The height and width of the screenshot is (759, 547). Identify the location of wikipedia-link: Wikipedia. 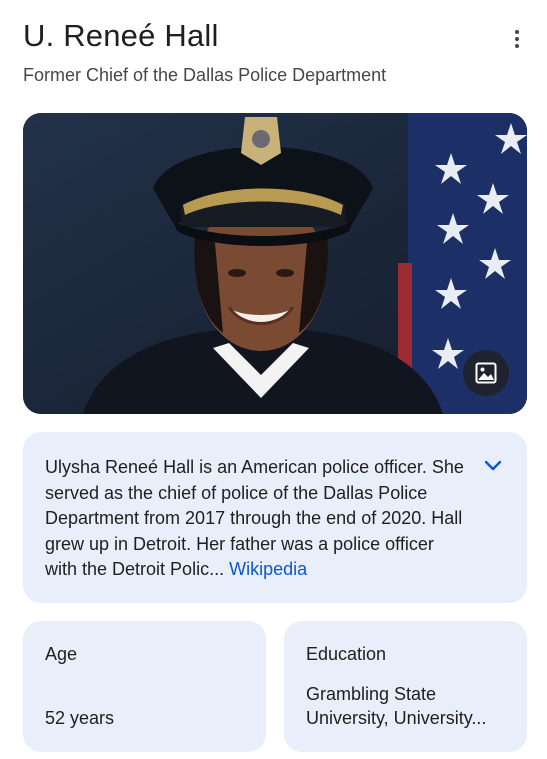
(268, 569).